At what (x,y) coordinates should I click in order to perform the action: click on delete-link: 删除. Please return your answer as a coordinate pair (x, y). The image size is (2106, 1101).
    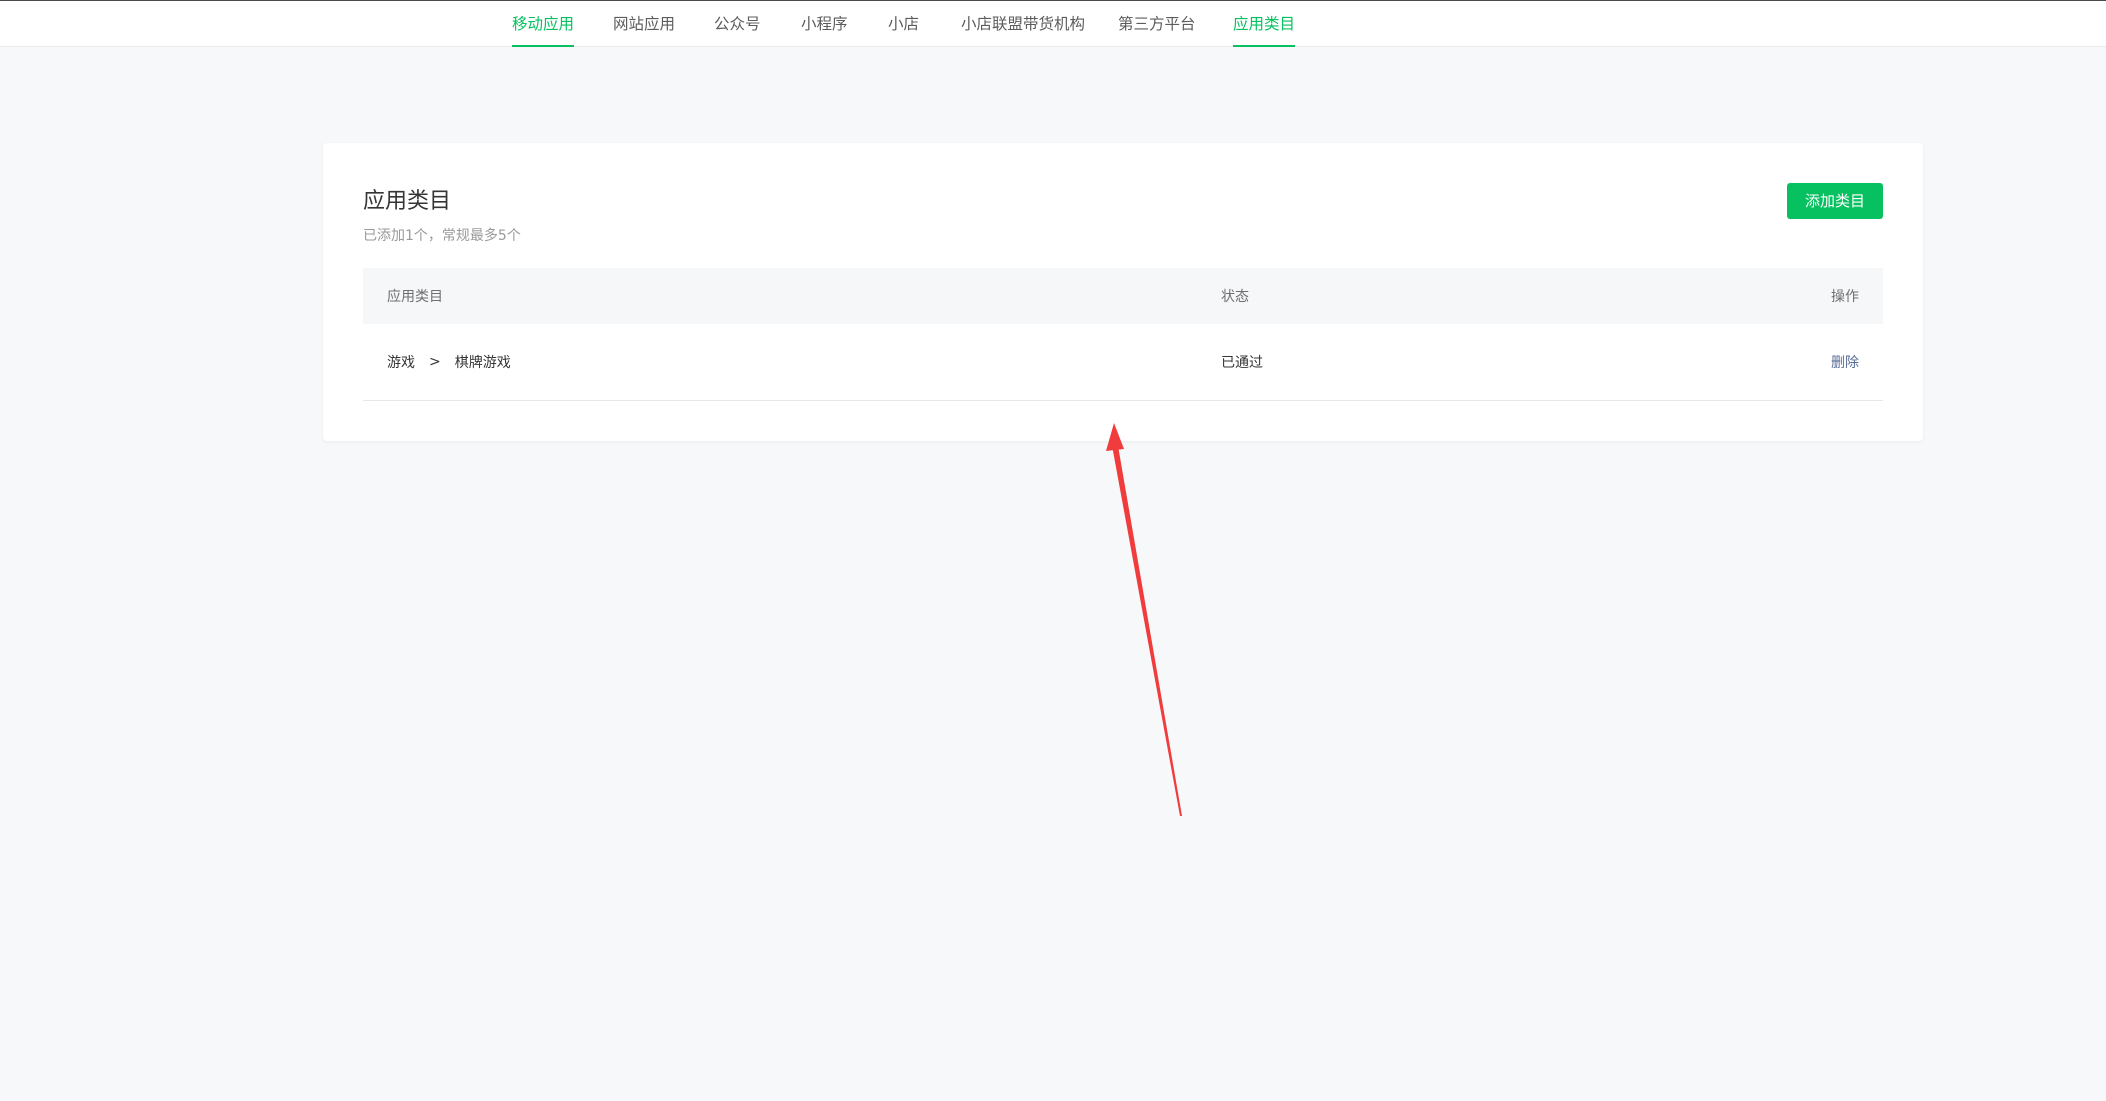
    Looking at the image, I should click on (1845, 362).